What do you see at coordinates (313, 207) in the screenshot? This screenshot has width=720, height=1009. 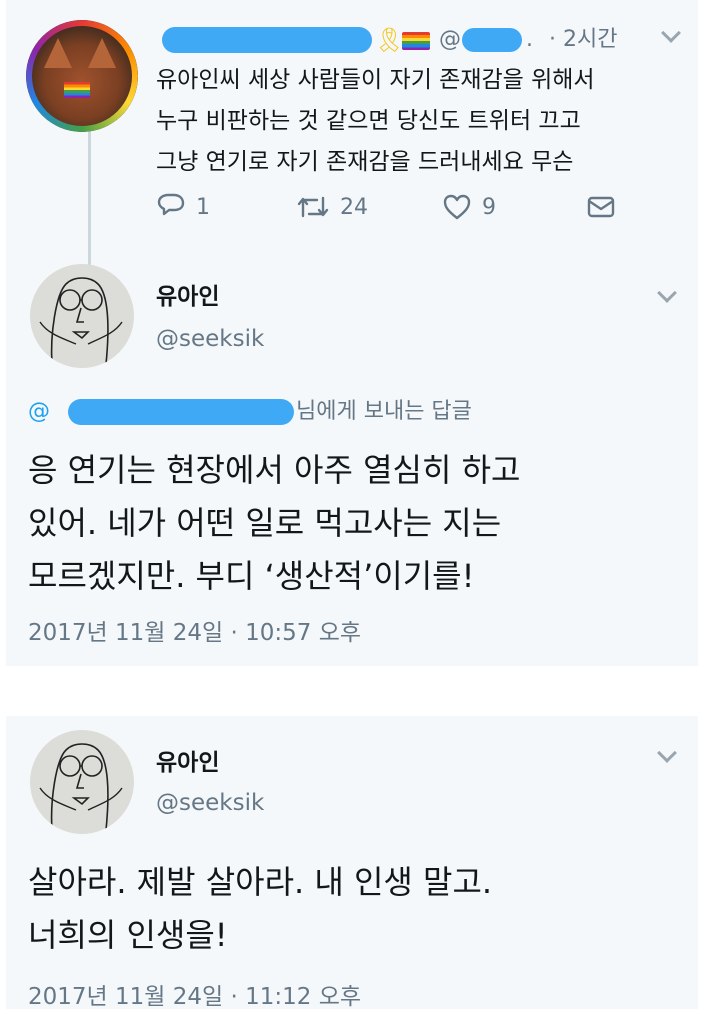 I see `retweet-icon` at bounding box center [313, 207].